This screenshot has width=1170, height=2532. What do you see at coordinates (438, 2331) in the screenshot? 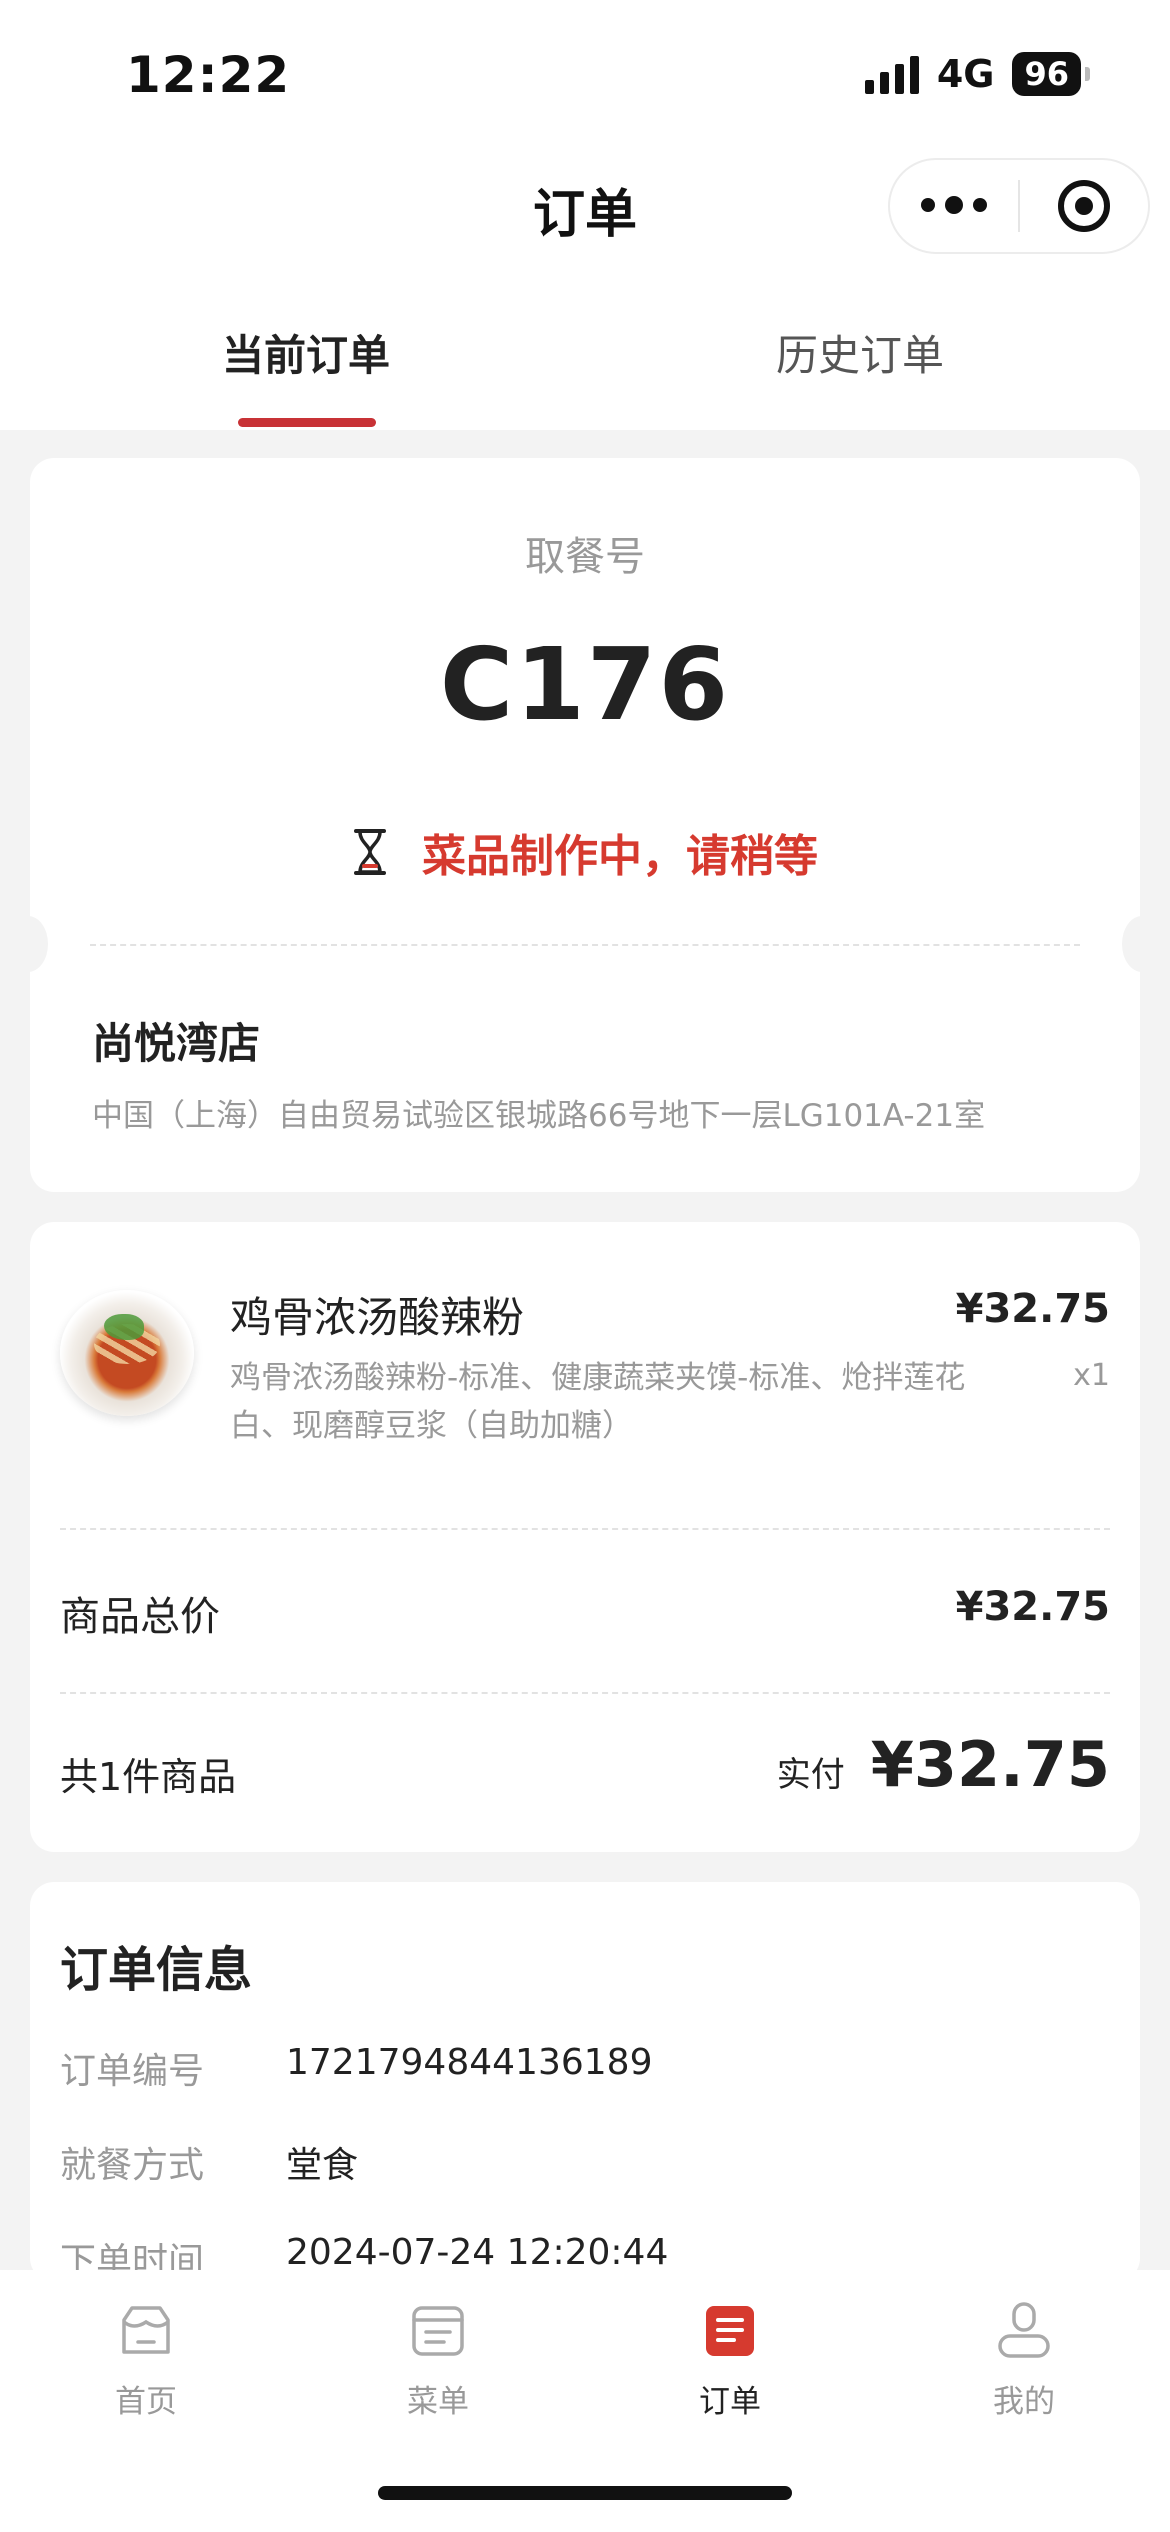
I see `menu-icon` at bounding box center [438, 2331].